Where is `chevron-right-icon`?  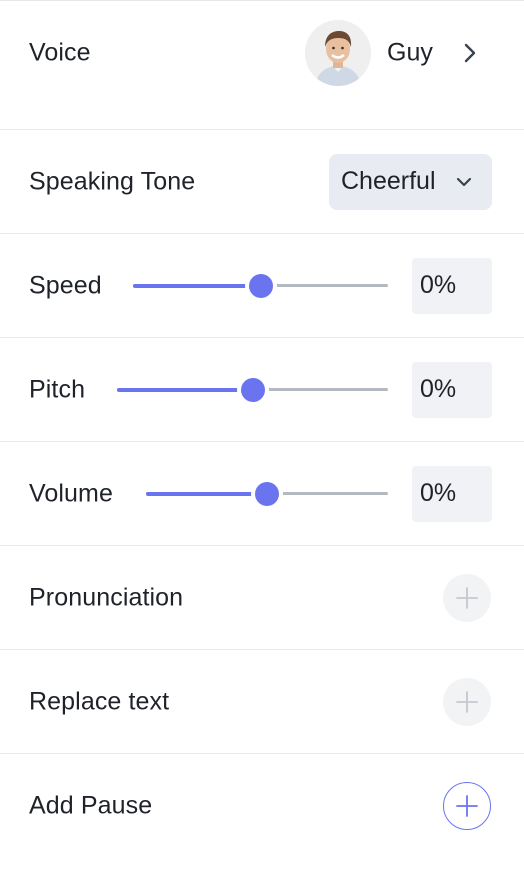
chevron-right-icon is located at coordinates (470, 53).